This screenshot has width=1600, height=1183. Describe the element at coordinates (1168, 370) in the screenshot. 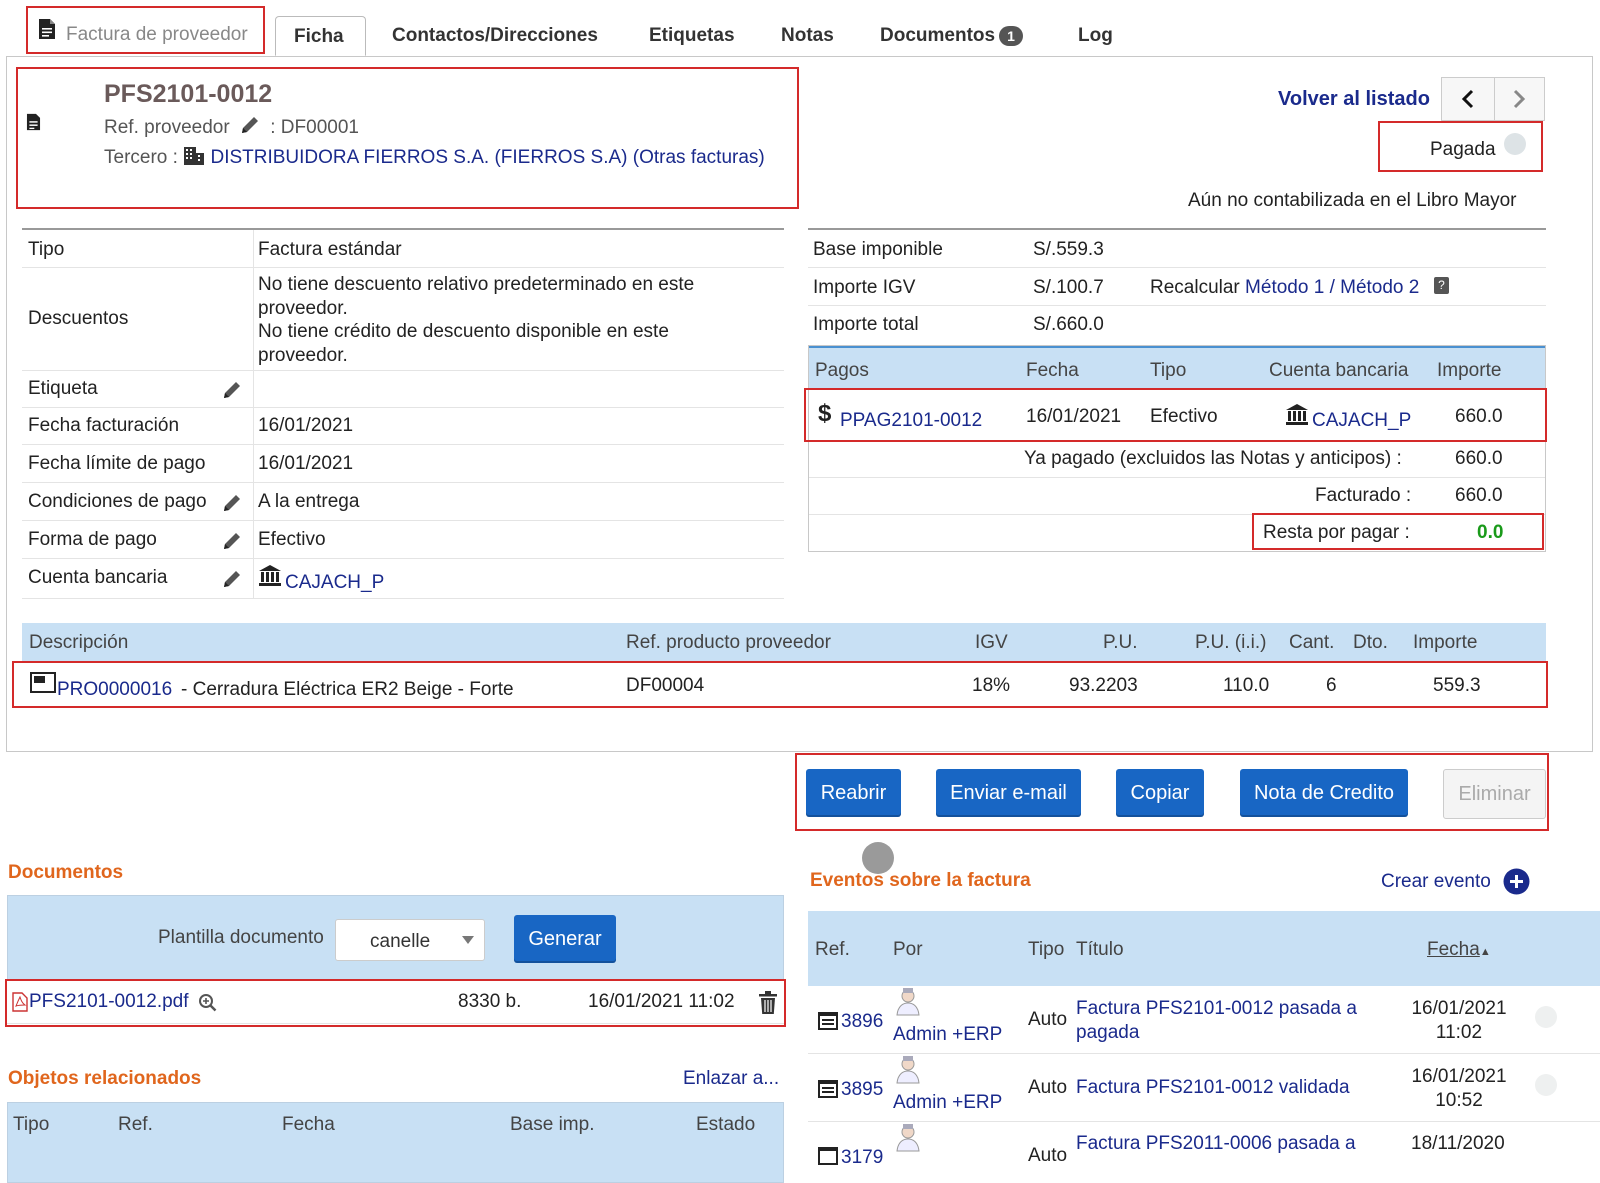

I see `payments-header-type: Tipo` at that location.